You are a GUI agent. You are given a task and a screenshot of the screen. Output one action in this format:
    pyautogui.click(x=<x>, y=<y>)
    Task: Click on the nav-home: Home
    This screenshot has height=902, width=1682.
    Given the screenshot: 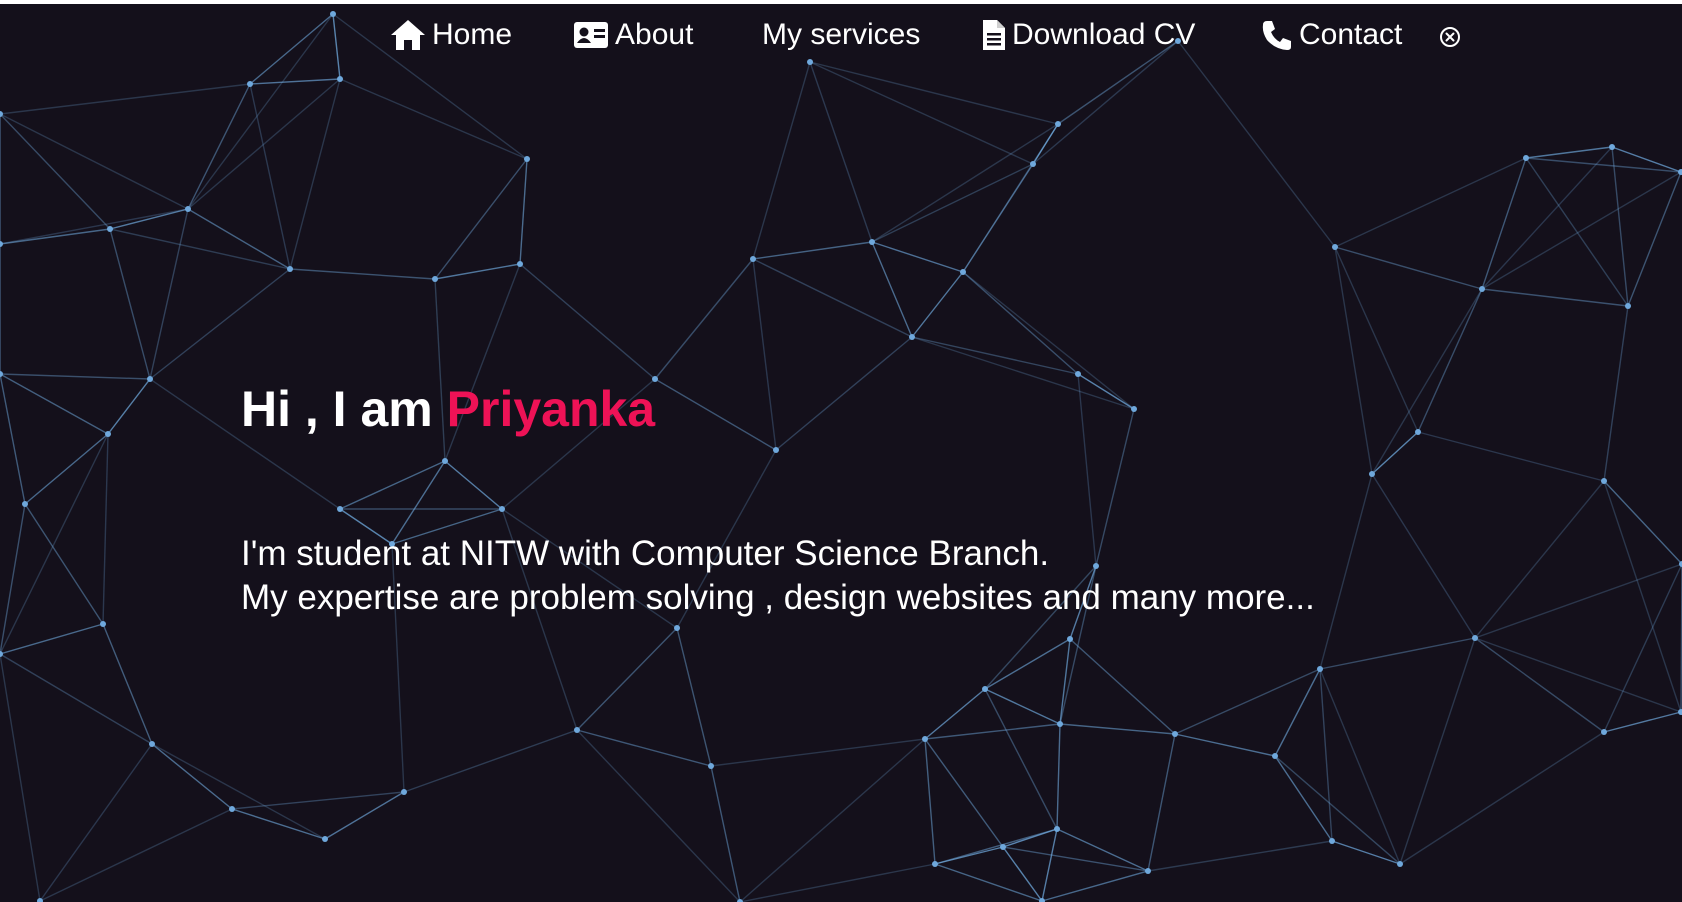 What is the action you would take?
    pyautogui.click(x=451, y=35)
    